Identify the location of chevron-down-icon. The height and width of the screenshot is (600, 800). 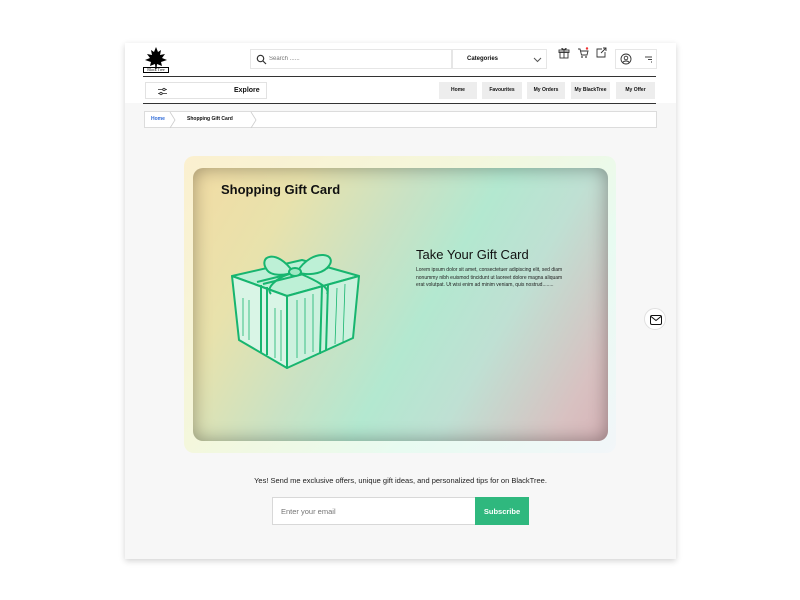
(537, 60).